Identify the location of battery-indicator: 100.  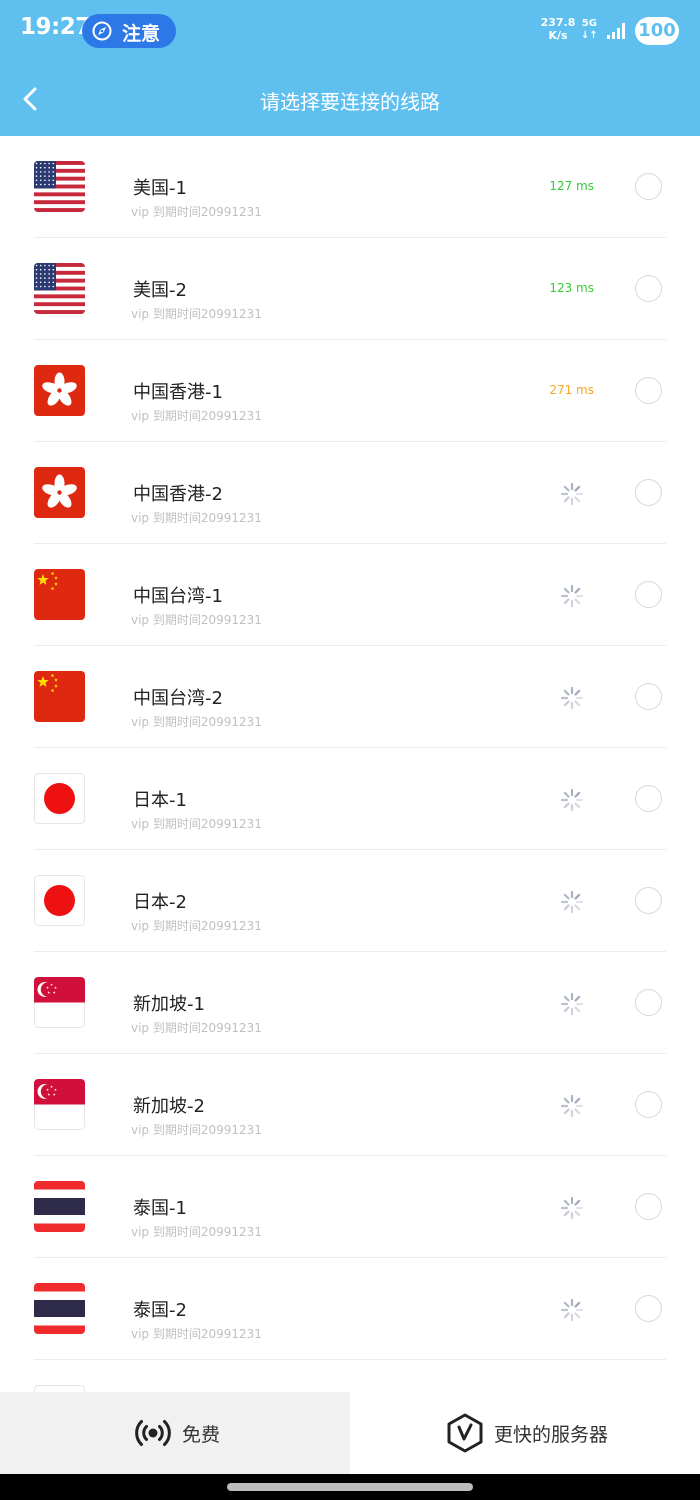
(657, 31).